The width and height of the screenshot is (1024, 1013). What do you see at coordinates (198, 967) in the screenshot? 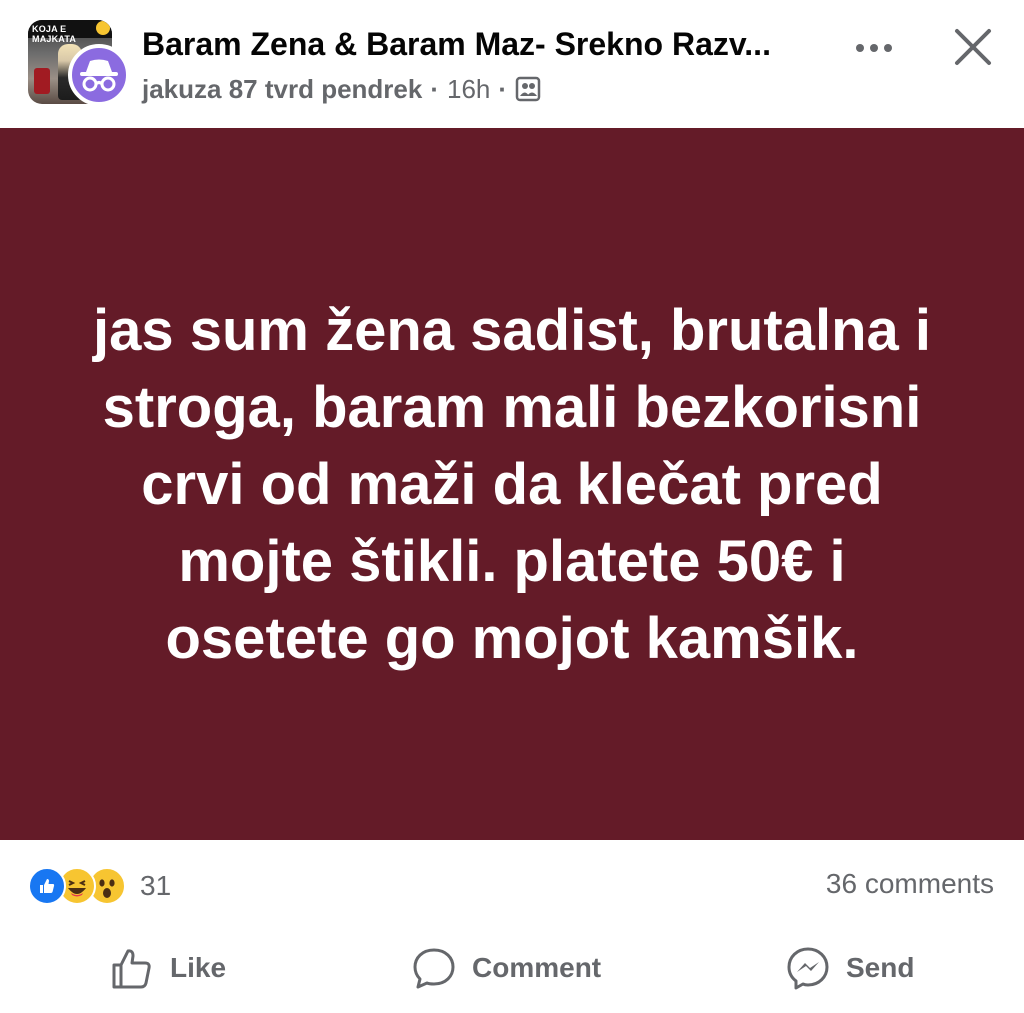
I see `like-label: Like` at bounding box center [198, 967].